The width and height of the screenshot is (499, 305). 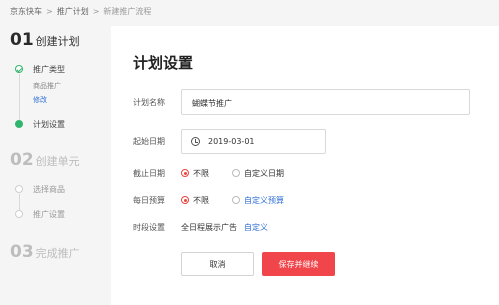 I want to click on step-connector, so click(x=19, y=97).